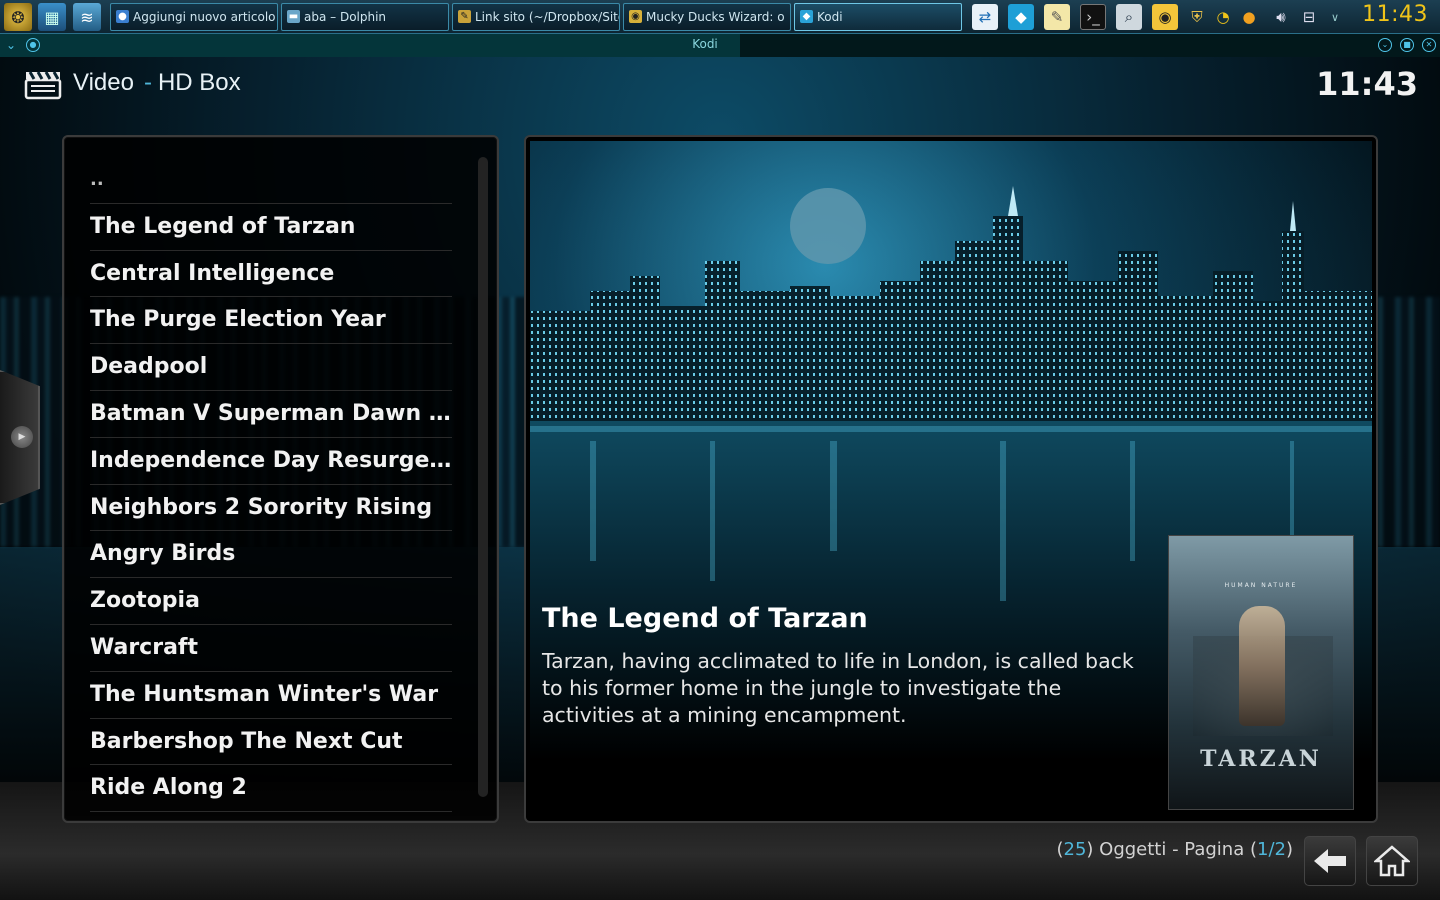  Describe the element at coordinates (271, 180) in the screenshot. I see `parent-folder-item: ..` at that location.